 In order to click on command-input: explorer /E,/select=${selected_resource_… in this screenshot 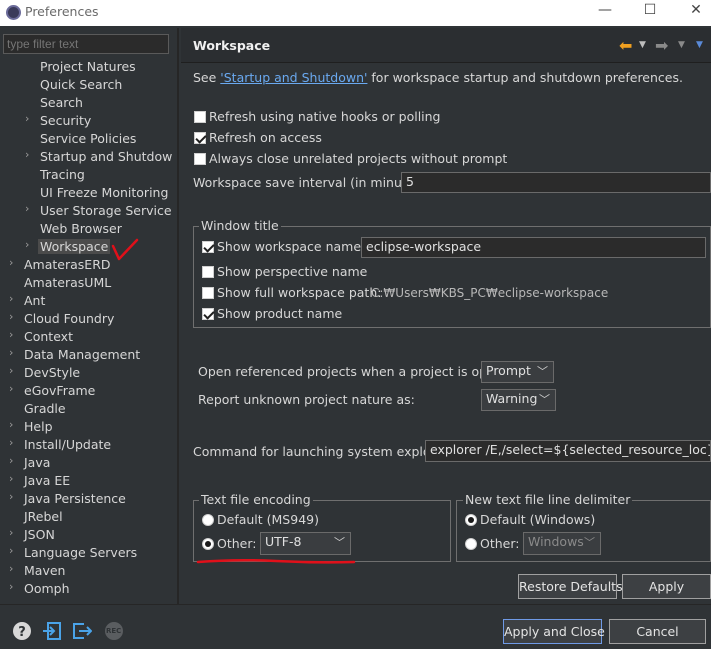, I will do `click(568, 451)`.